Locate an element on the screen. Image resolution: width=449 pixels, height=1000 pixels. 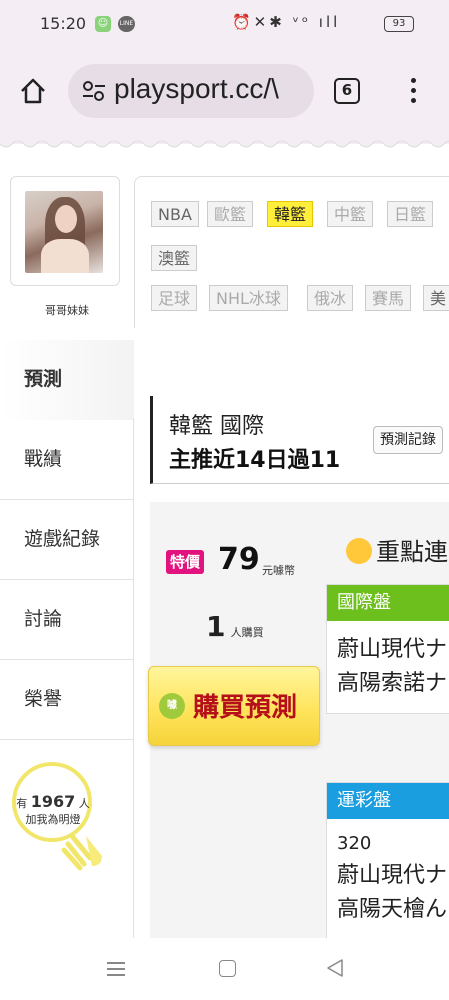
market-number: 320 is located at coordinates (354, 843).